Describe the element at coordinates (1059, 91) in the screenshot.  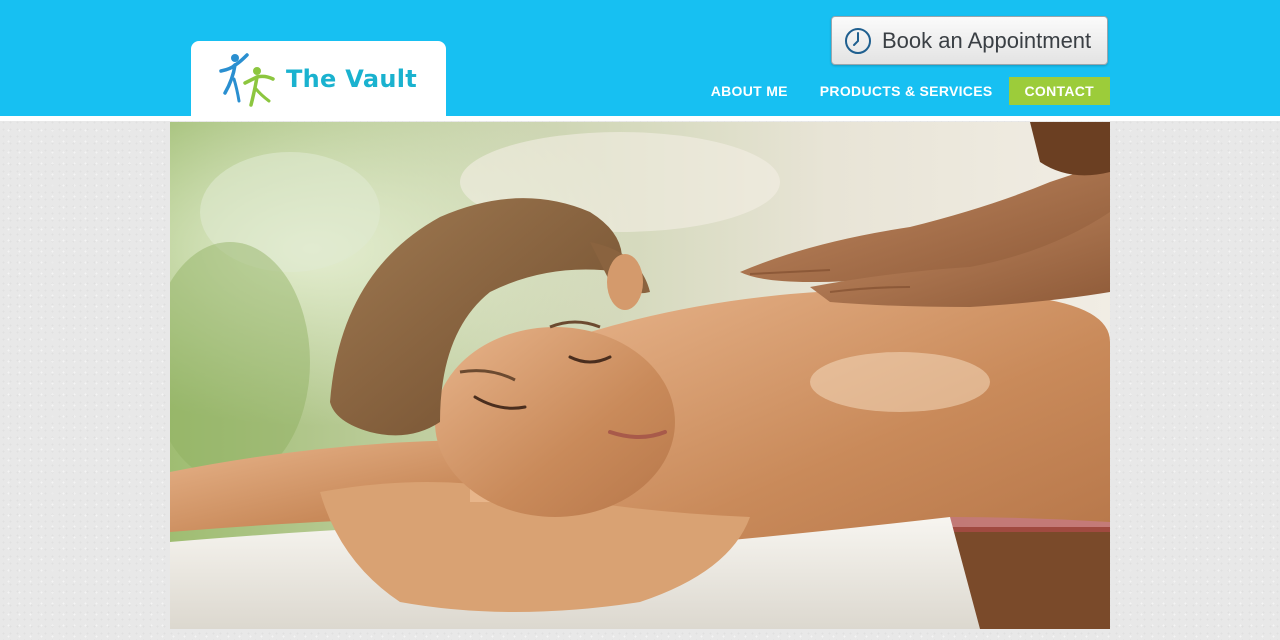
I see `nav-item-contact: CONTACT` at that location.